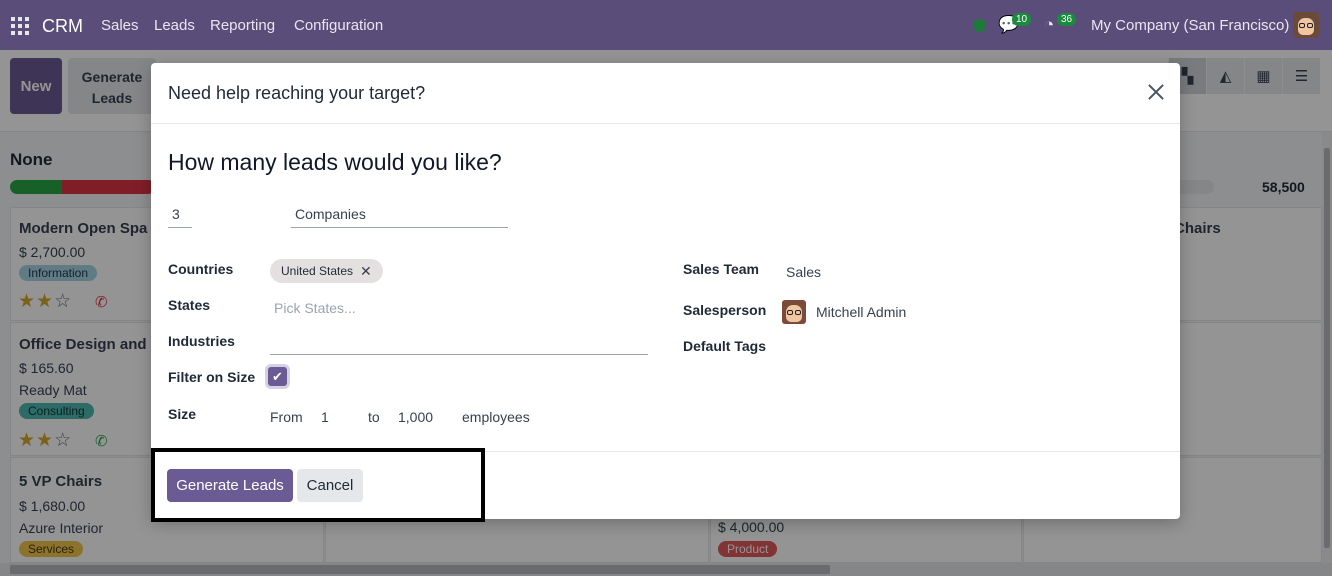 This screenshot has height=576, width=1332. What do you see at coordinates (1022, 19) in the screenshot?
I see `chat-count-badge: 10` at bounding box center [1022, 19].